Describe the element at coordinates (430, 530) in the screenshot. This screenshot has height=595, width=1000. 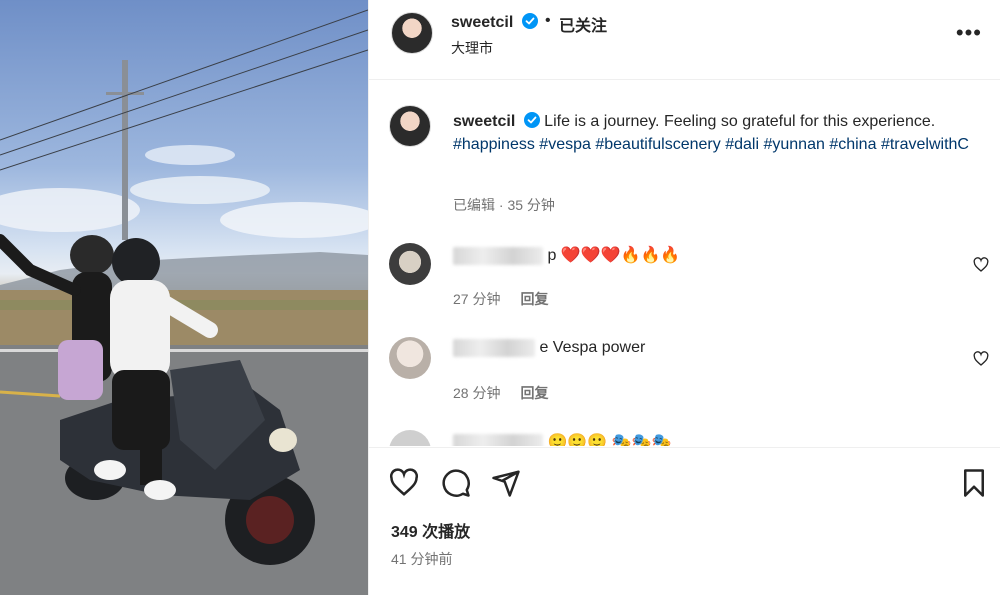
I see `view-count: 349 次播放` at that location.